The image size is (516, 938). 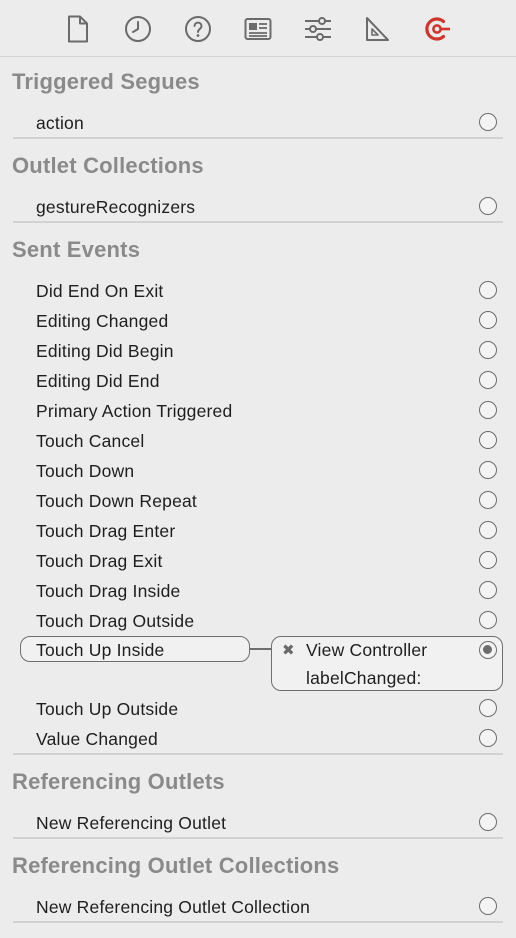 What do you see at coordinates (116, 207) in the screenshot?
I see `row-label: gestureRecognizers` at bounding box center [116, 207].